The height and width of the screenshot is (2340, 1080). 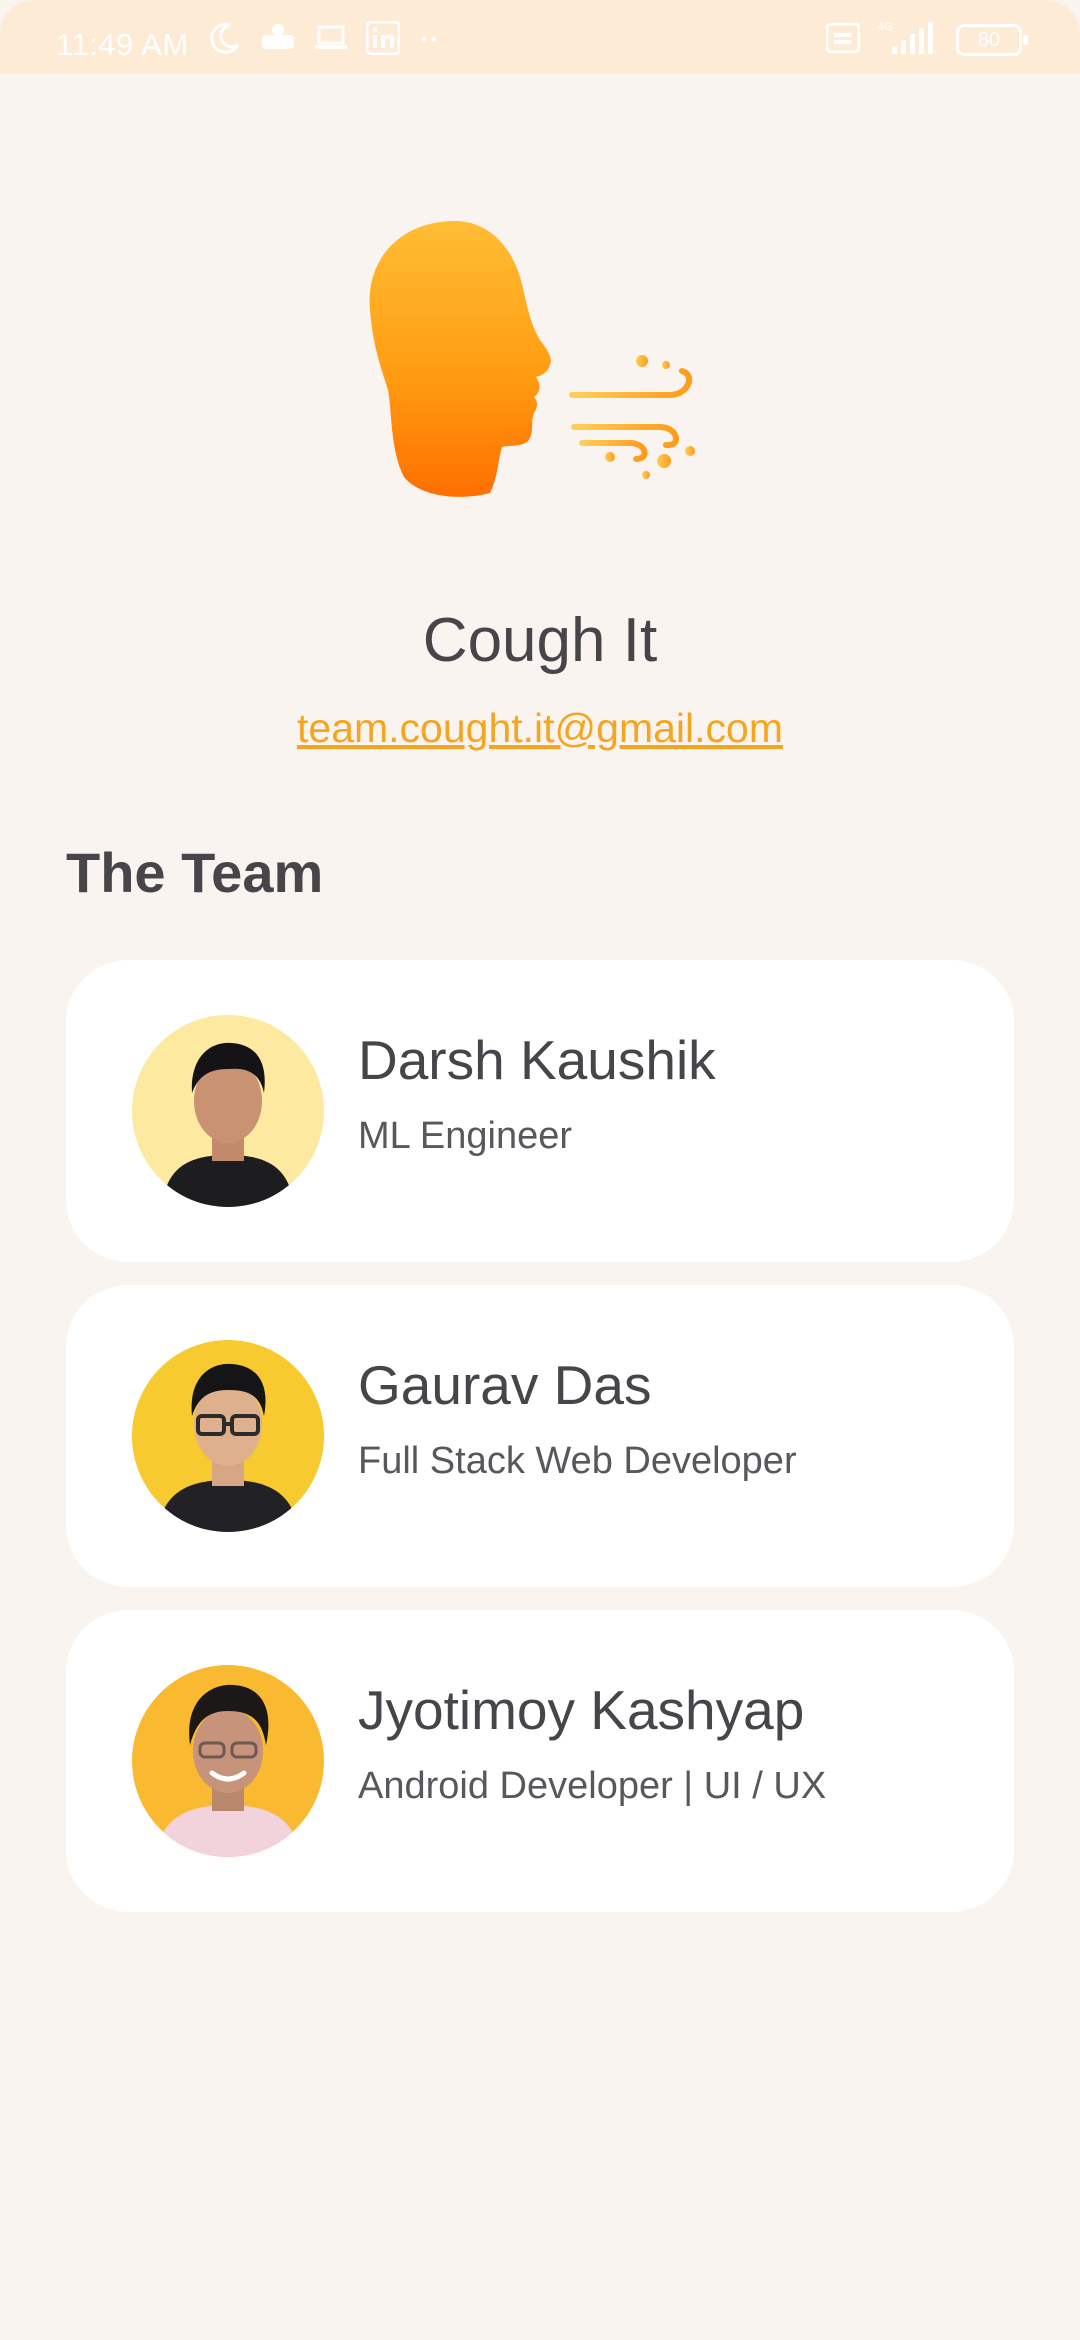 What do you see at coordinates (540, 728) in the screenshot?
I see `contact-email-link: team.cought.it@gmail.com` at bounding box center [540, 728].